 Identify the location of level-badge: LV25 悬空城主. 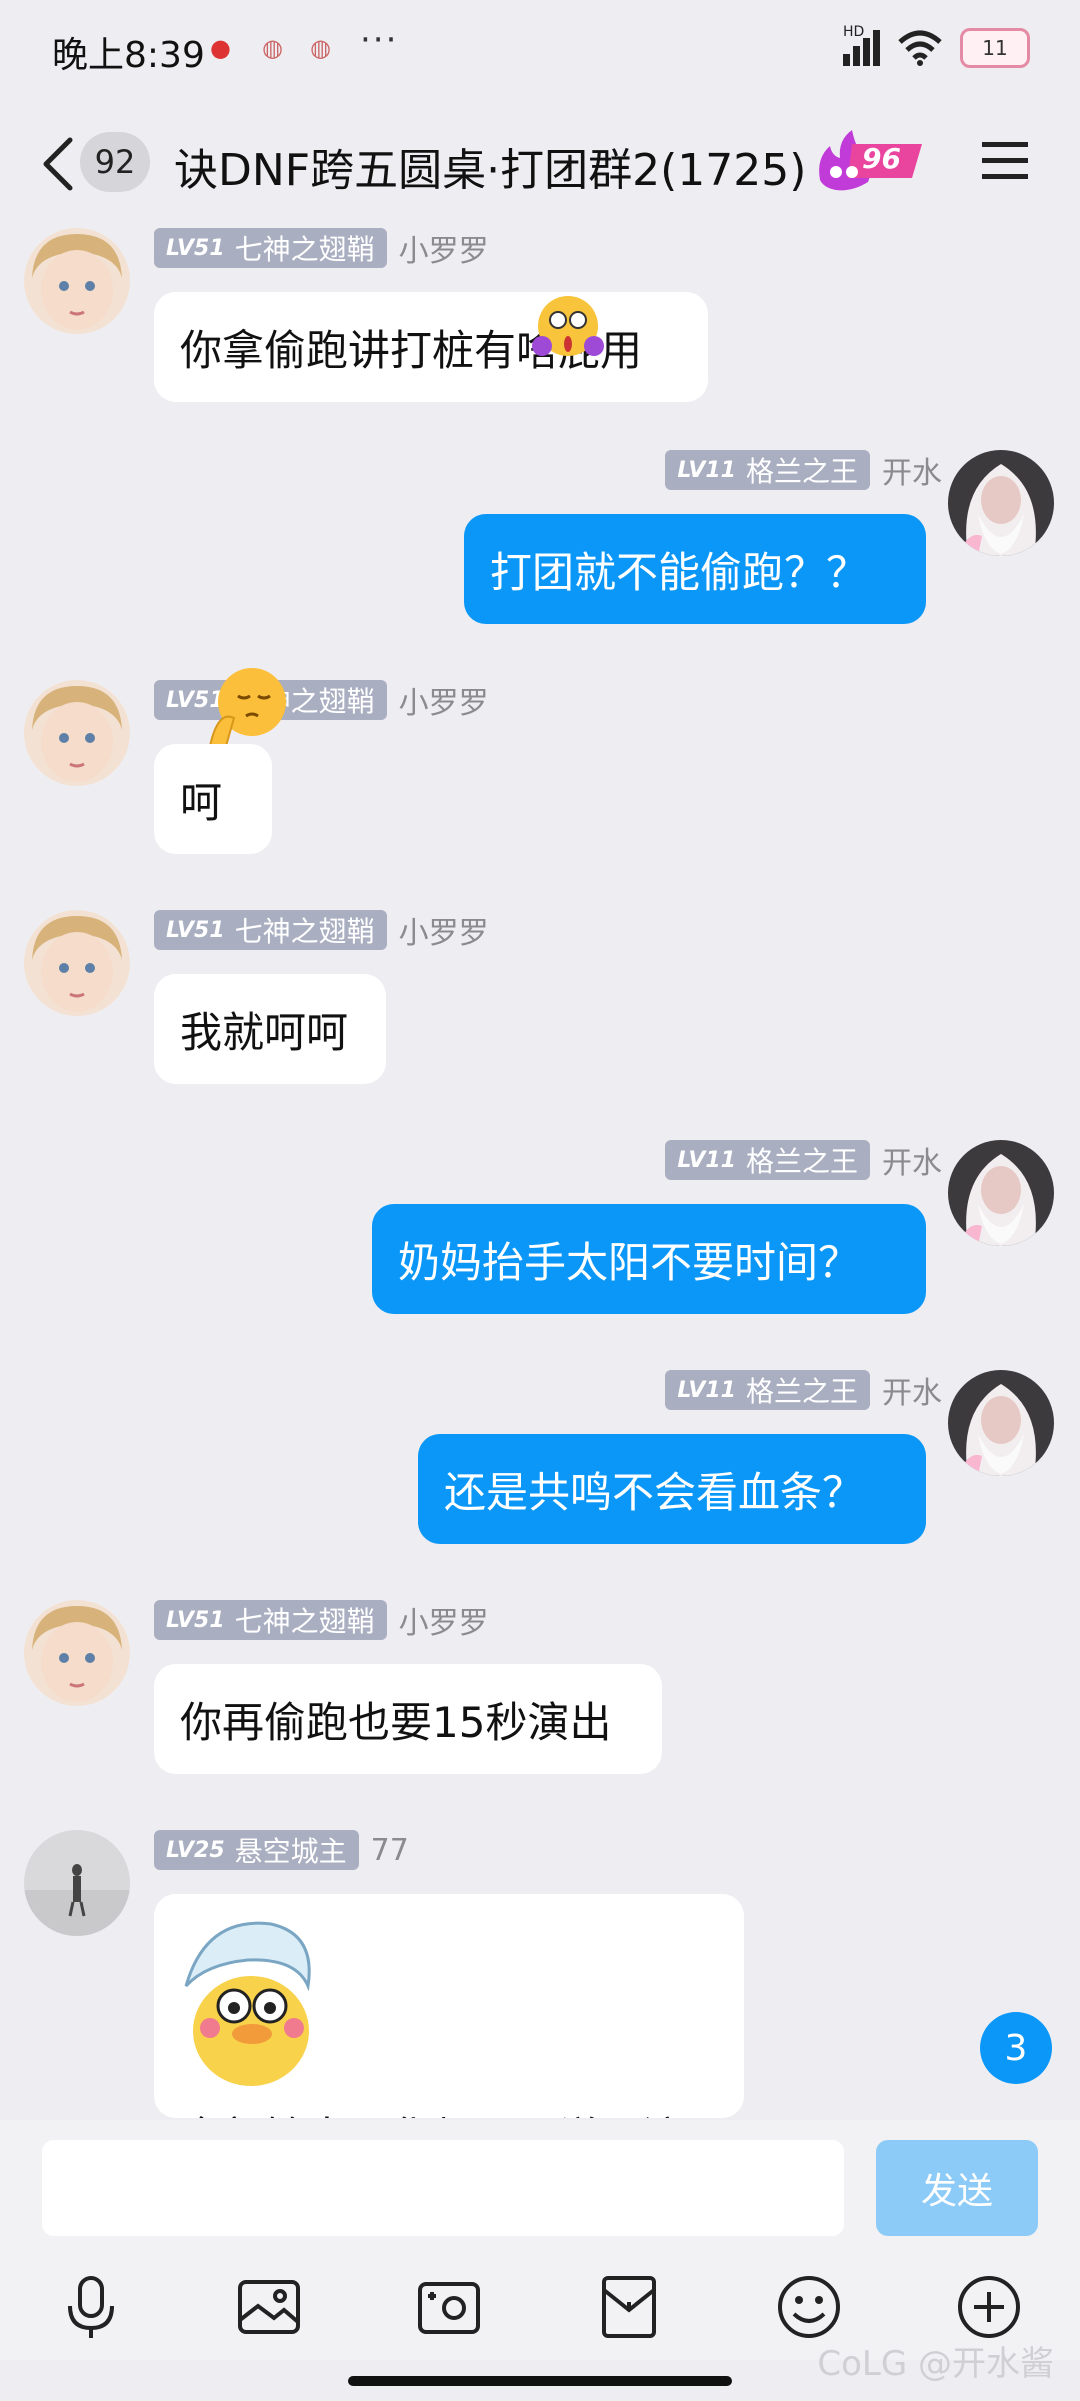
(256, 1850).